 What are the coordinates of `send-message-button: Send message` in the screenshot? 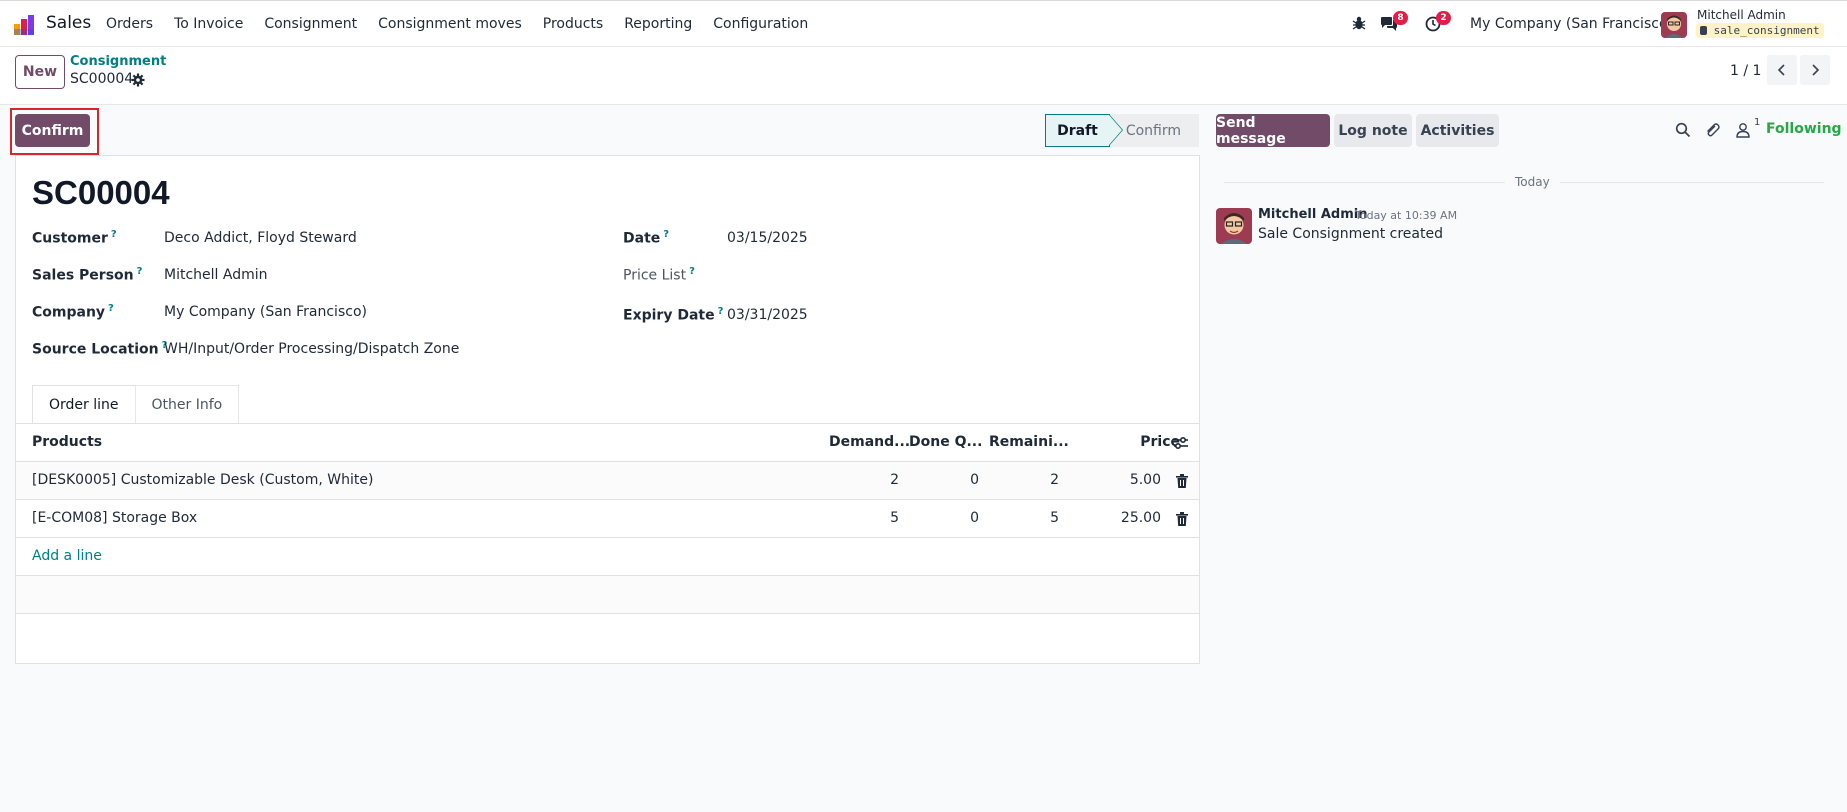 It's located at (1273, 130).